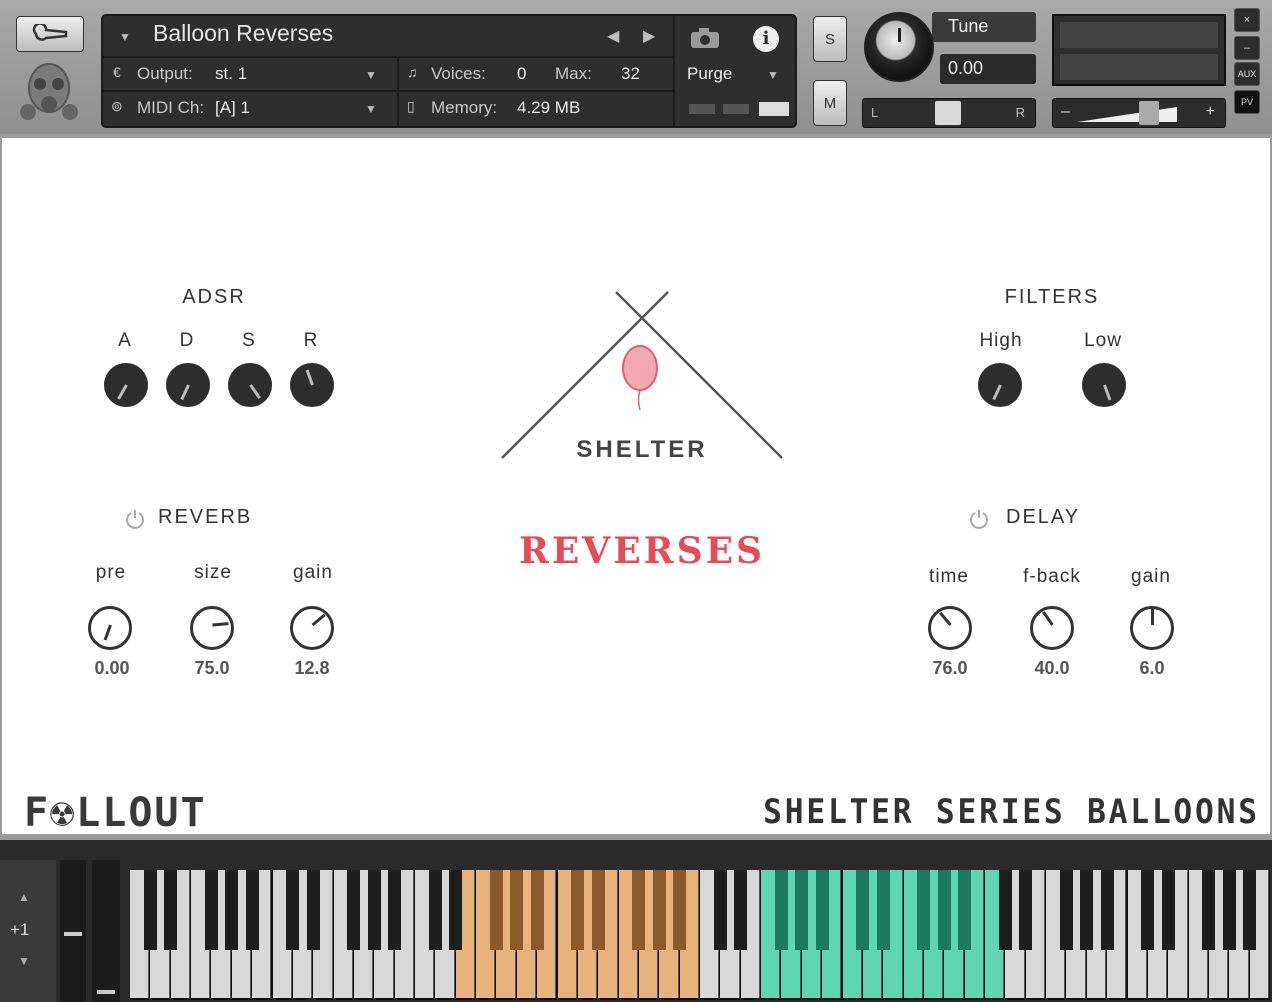  I want to click on piano-keyboard, so click(700, 935).